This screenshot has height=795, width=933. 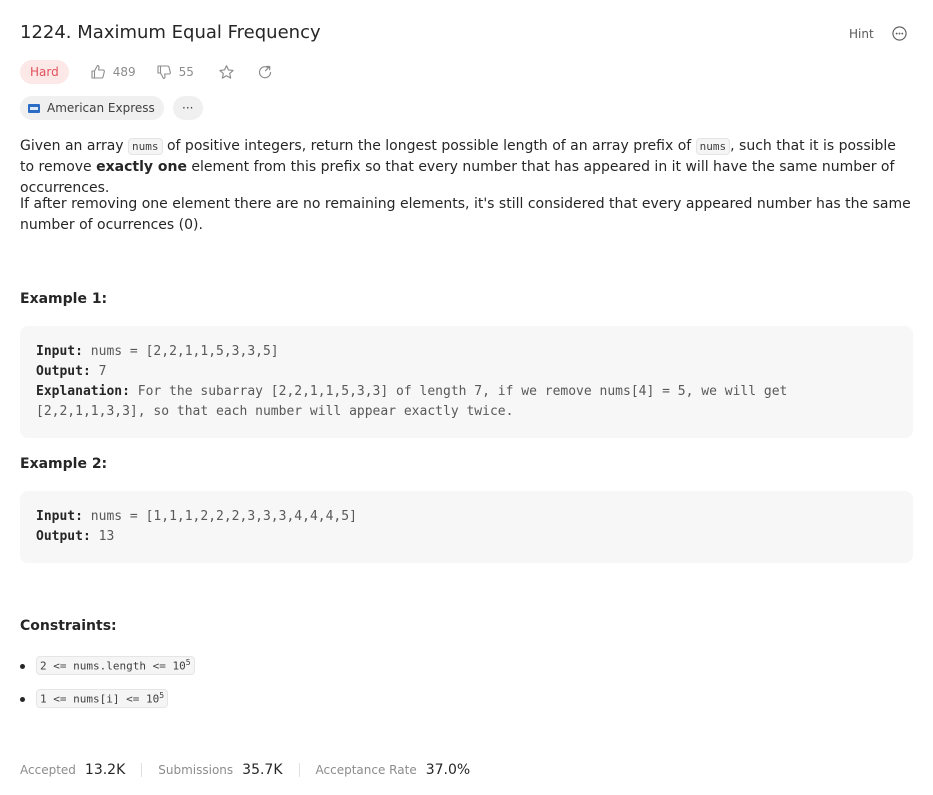 I want to click on company-name: American Express, so click(x=101, y=108).